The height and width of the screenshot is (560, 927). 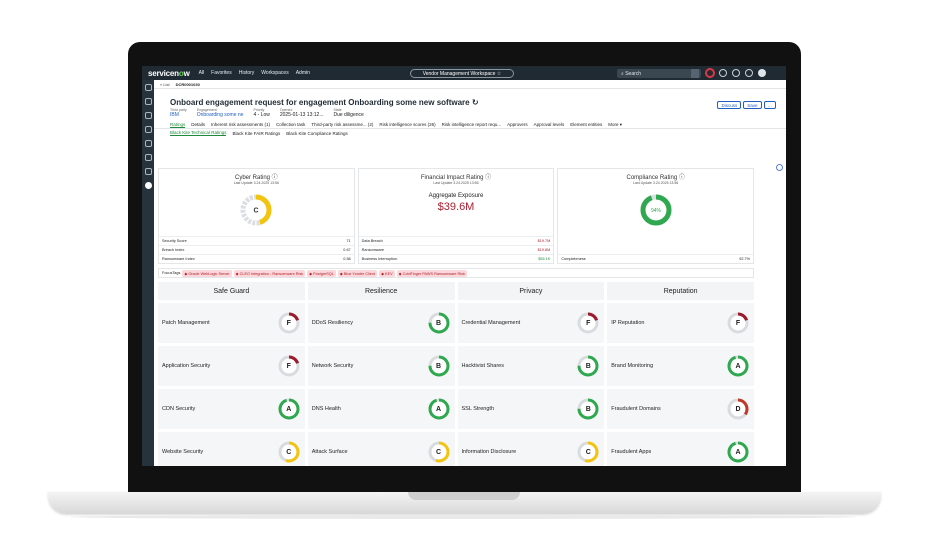 I want to click on subtab-black-kite-fair-ratings: Black Kite FAIR Ratings, so click(x=256, y=133).